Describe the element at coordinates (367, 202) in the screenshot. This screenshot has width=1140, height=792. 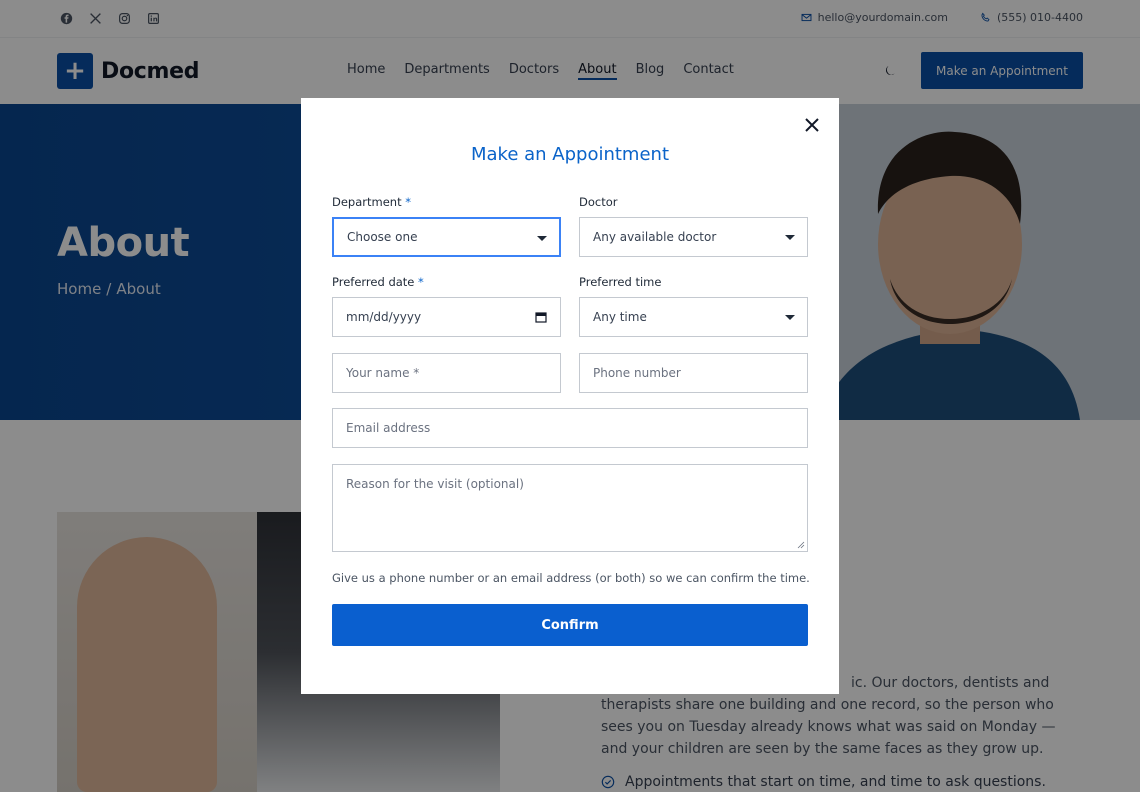
I see `department-label-text: Department` at that location.